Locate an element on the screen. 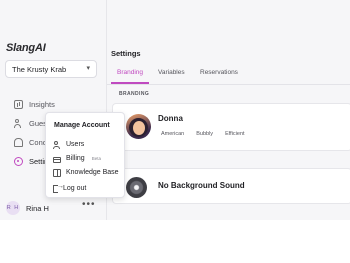 This screenshot has width=350, height=263. persona-card: Donna American Bubbly Efficient is located at coordinates (231, 127).